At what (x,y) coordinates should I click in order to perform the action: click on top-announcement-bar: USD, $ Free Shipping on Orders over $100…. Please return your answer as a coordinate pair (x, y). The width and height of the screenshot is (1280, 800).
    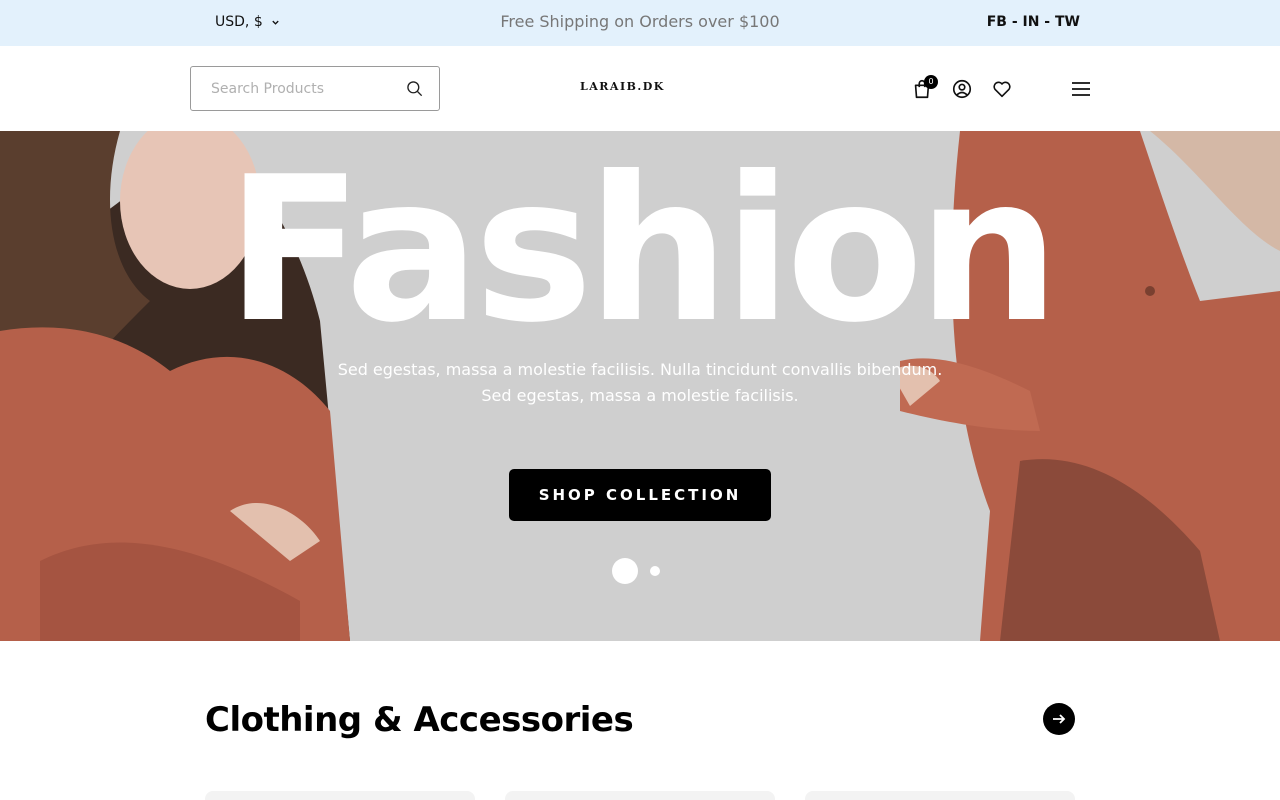
    Looking at the image, I should click on (640, 23).